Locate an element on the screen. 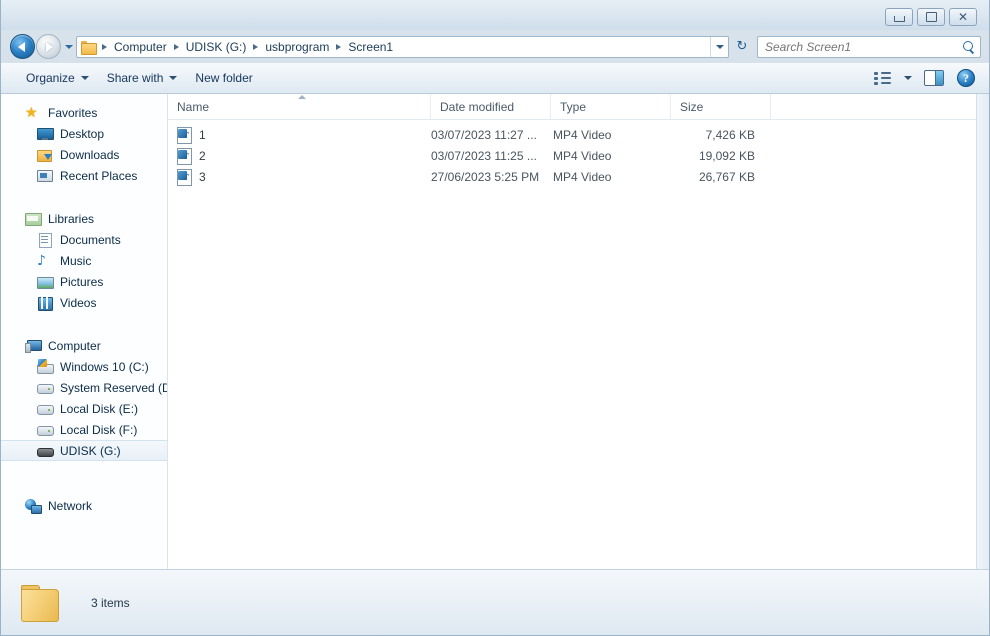  sidebar-item-network: Network is located at coordinates (84, 505).